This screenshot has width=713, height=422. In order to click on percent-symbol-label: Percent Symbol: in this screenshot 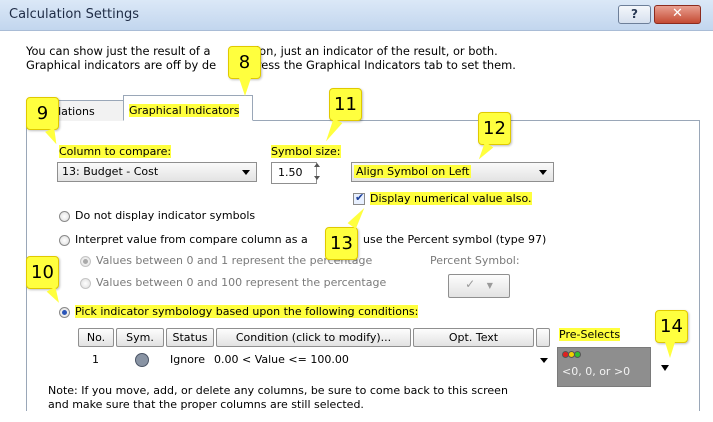, I will do `click(475, 260)`.